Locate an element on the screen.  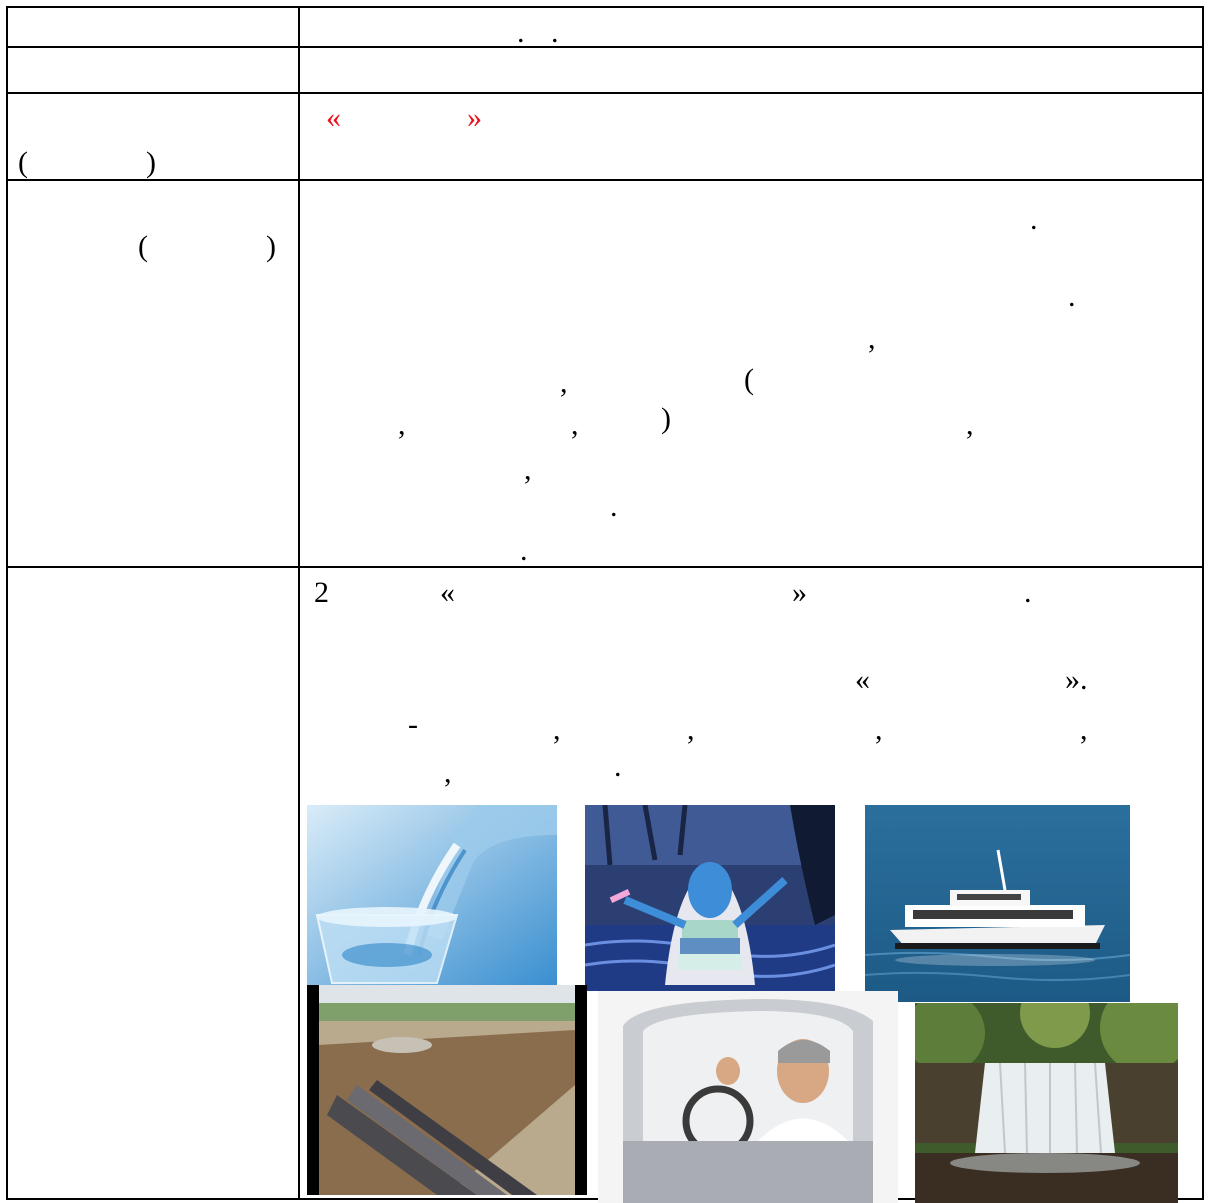
row5-quote-open-2: « is located at coordinates (862, 679).